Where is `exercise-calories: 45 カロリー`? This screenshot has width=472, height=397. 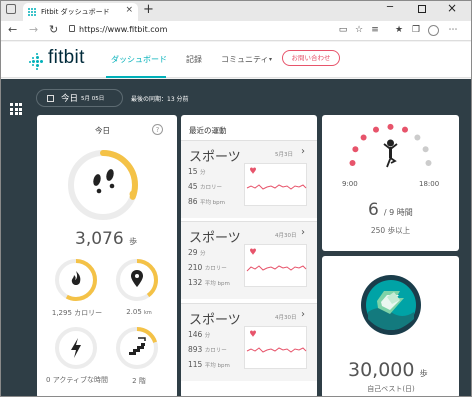
exercise-calories: 45 カロリー is located at coordinates (205, 186).